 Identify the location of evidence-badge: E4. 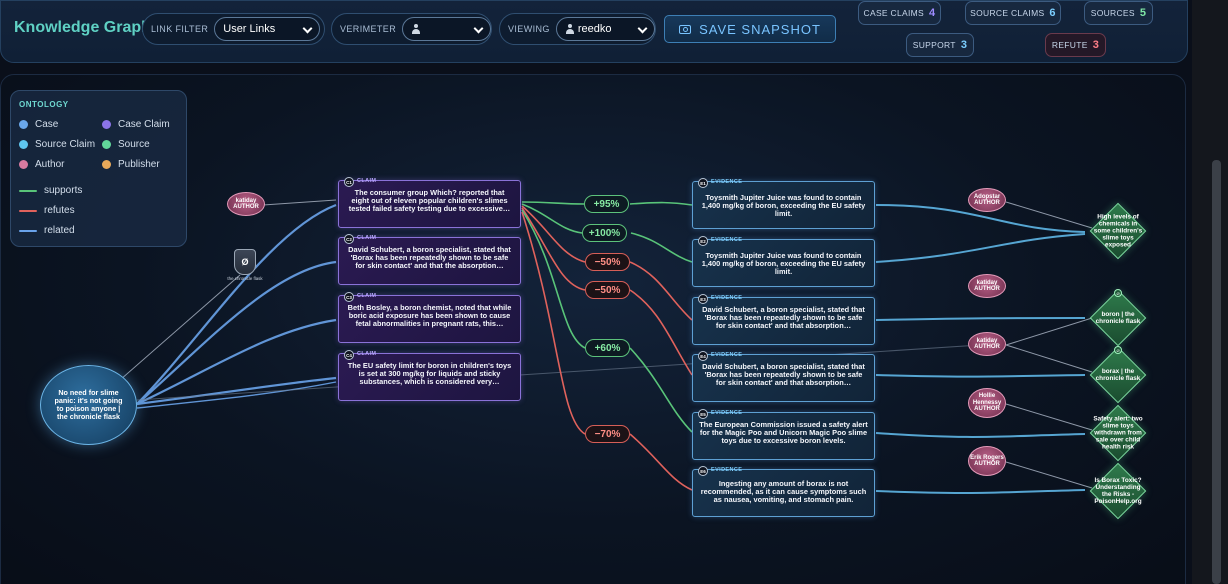
(703, 356).